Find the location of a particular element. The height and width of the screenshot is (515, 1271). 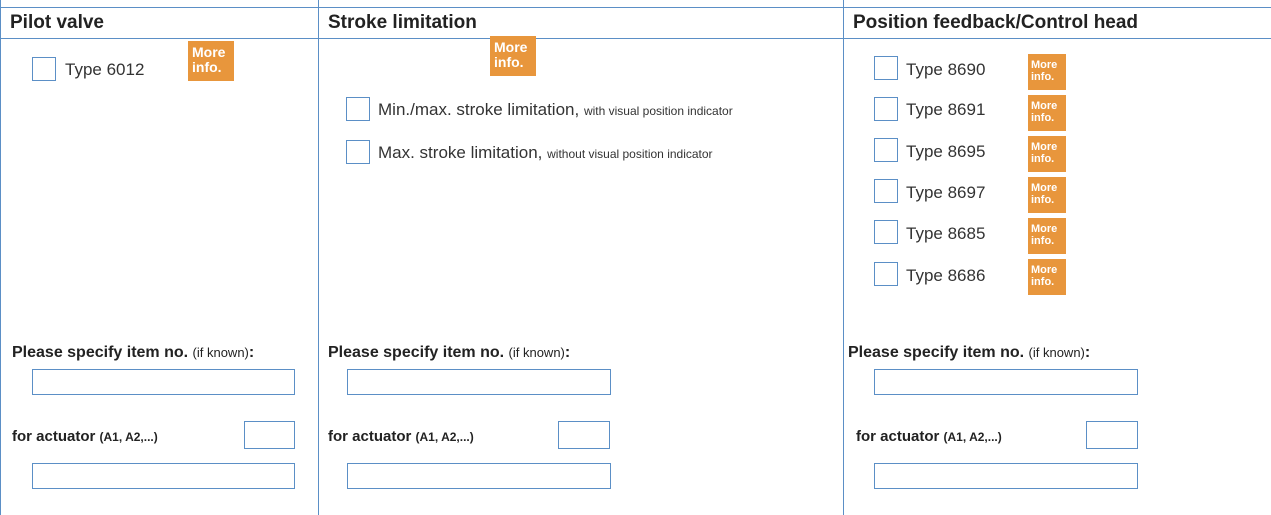

pilot-valve-header: Pilot valve is located at coordinates (160, 23).